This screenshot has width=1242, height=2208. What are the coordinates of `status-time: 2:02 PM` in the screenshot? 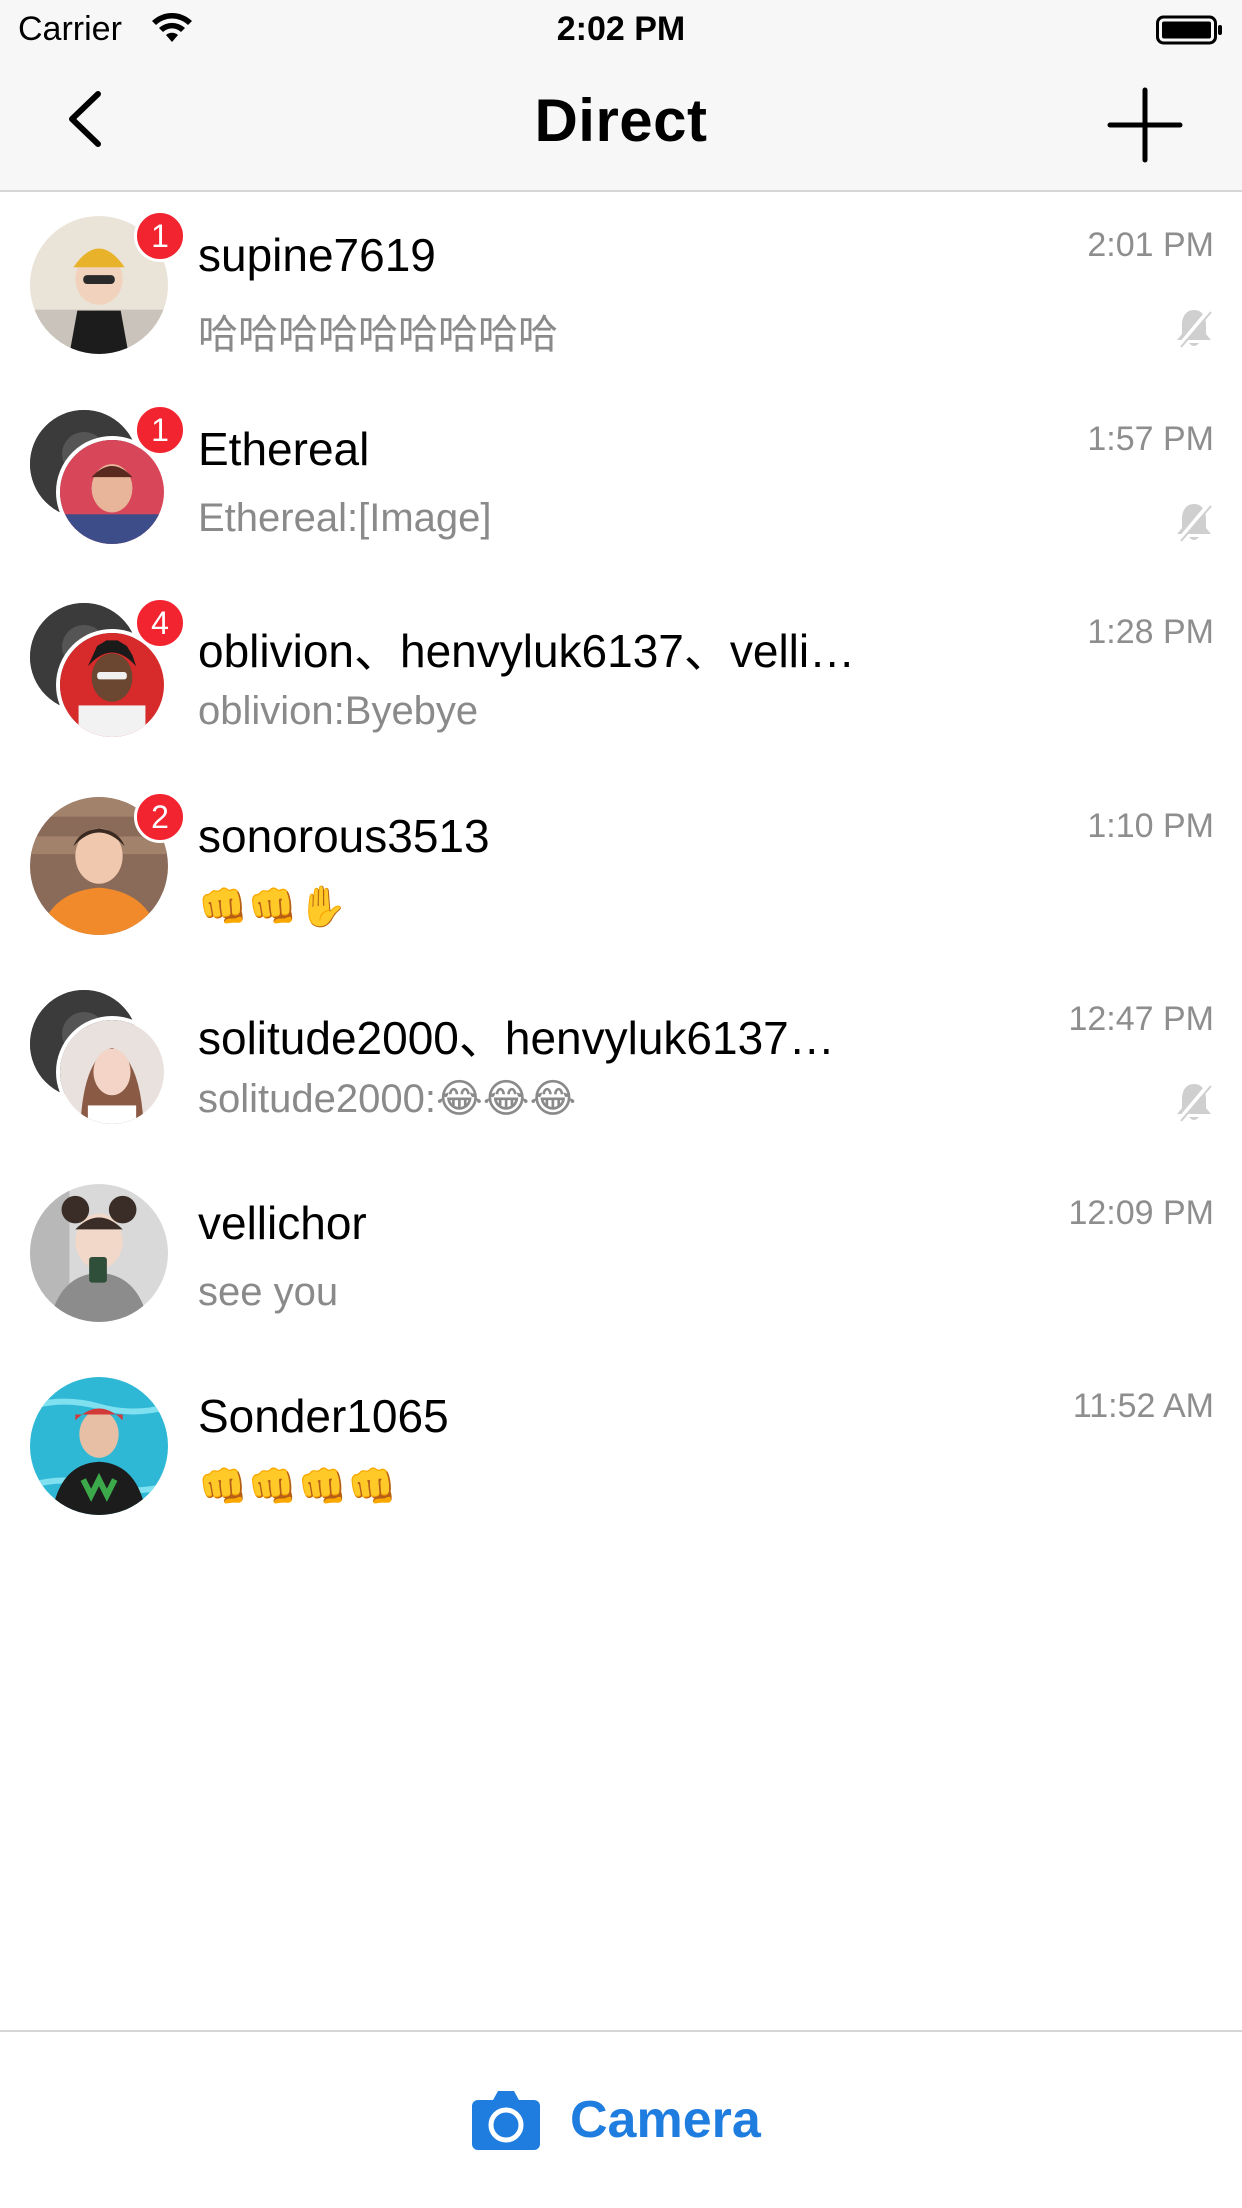 It's located at (621, 29).